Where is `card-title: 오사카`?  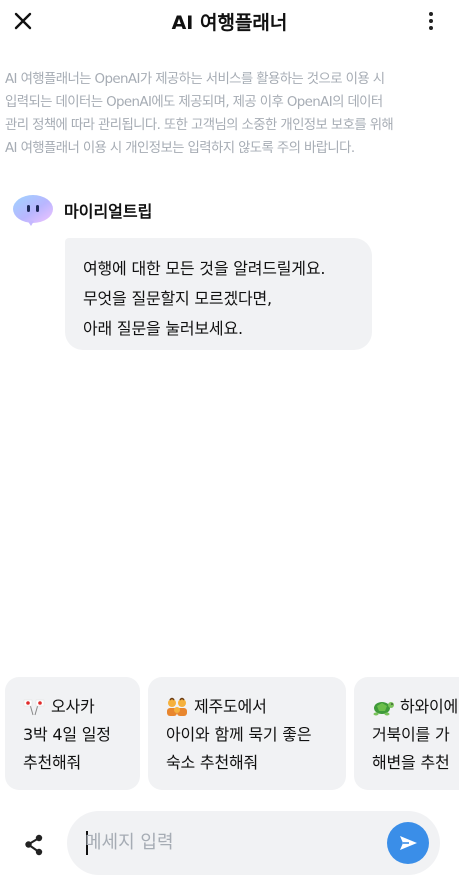
card-title: 오사카 is located at coordinates (73, 706).